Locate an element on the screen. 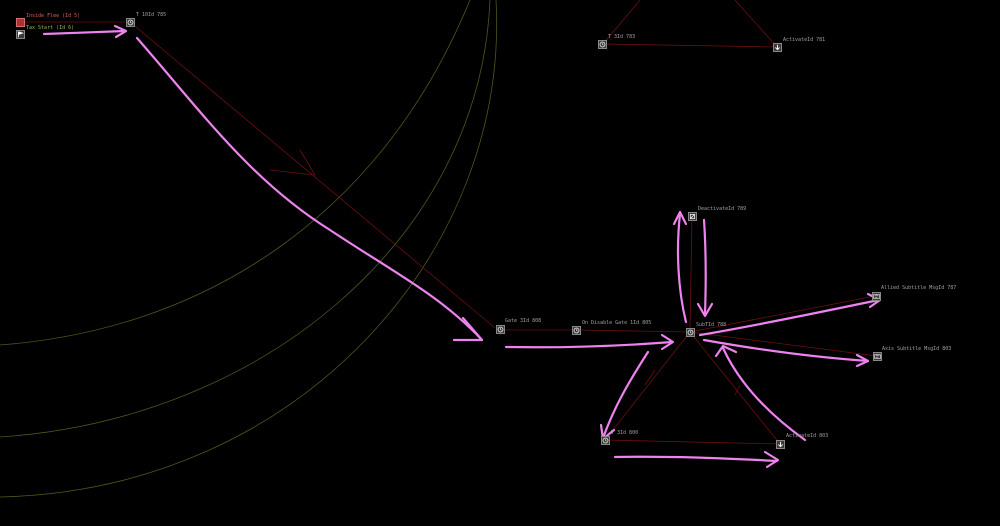  node-label-gate: Gate 3Id 808 is located at coordinates (523, 321).